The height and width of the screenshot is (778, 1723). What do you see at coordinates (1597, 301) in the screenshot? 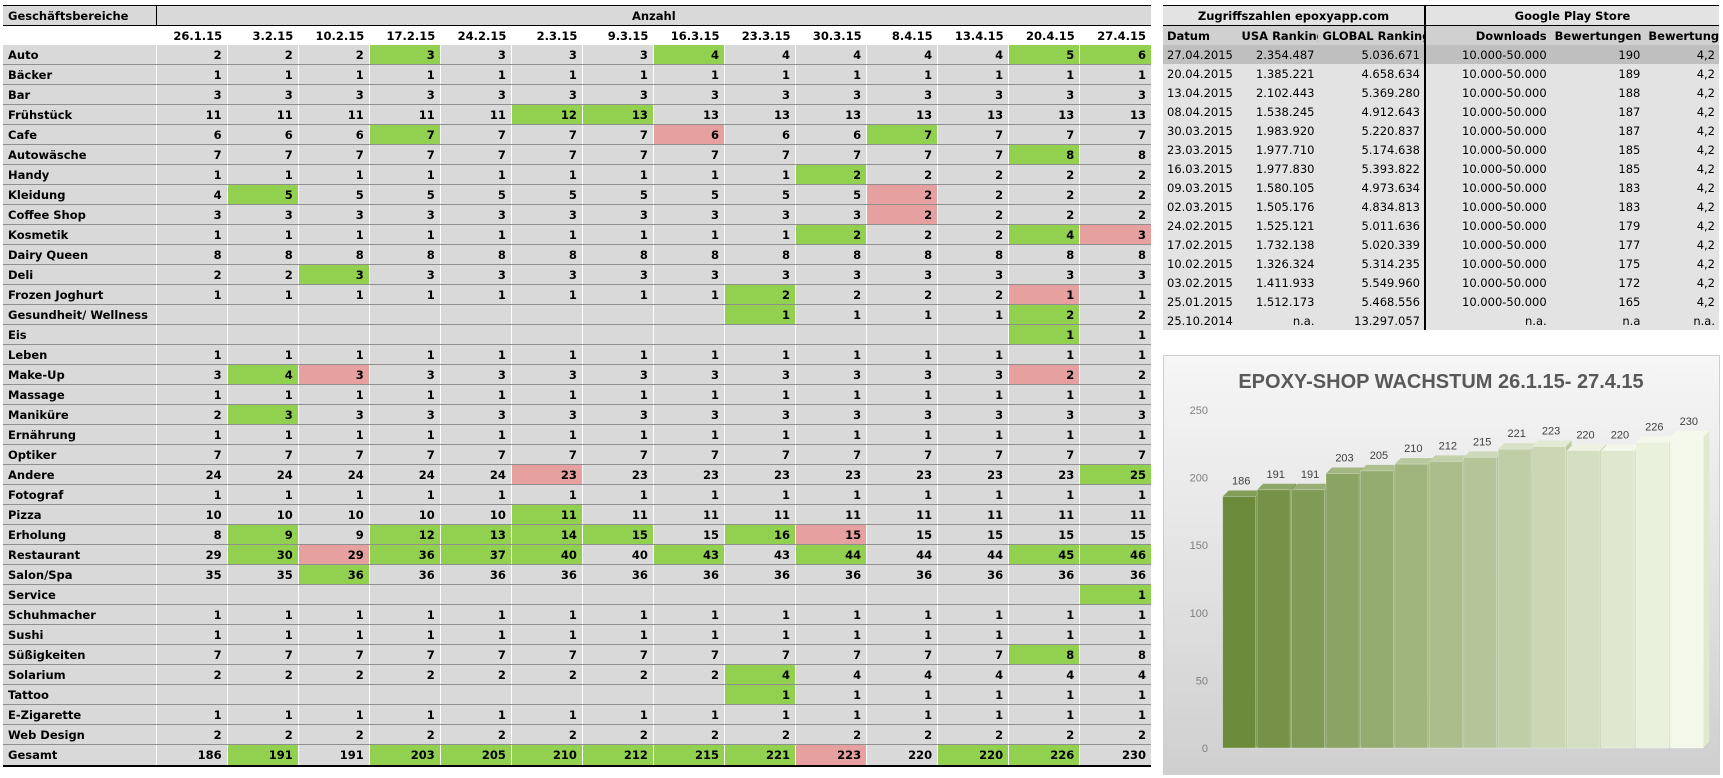
I see `stats-cell: 165` at bounding box center [1597, 301].